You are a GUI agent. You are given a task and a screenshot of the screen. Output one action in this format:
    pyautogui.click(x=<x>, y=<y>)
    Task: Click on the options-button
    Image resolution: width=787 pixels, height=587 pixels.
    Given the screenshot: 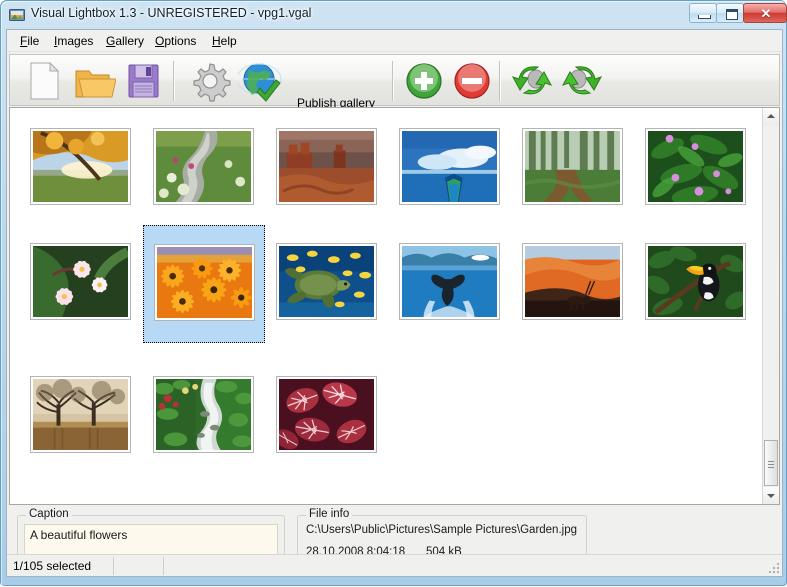 What is the action you would take?
    pyautogui.click(x=210, y=81)
    